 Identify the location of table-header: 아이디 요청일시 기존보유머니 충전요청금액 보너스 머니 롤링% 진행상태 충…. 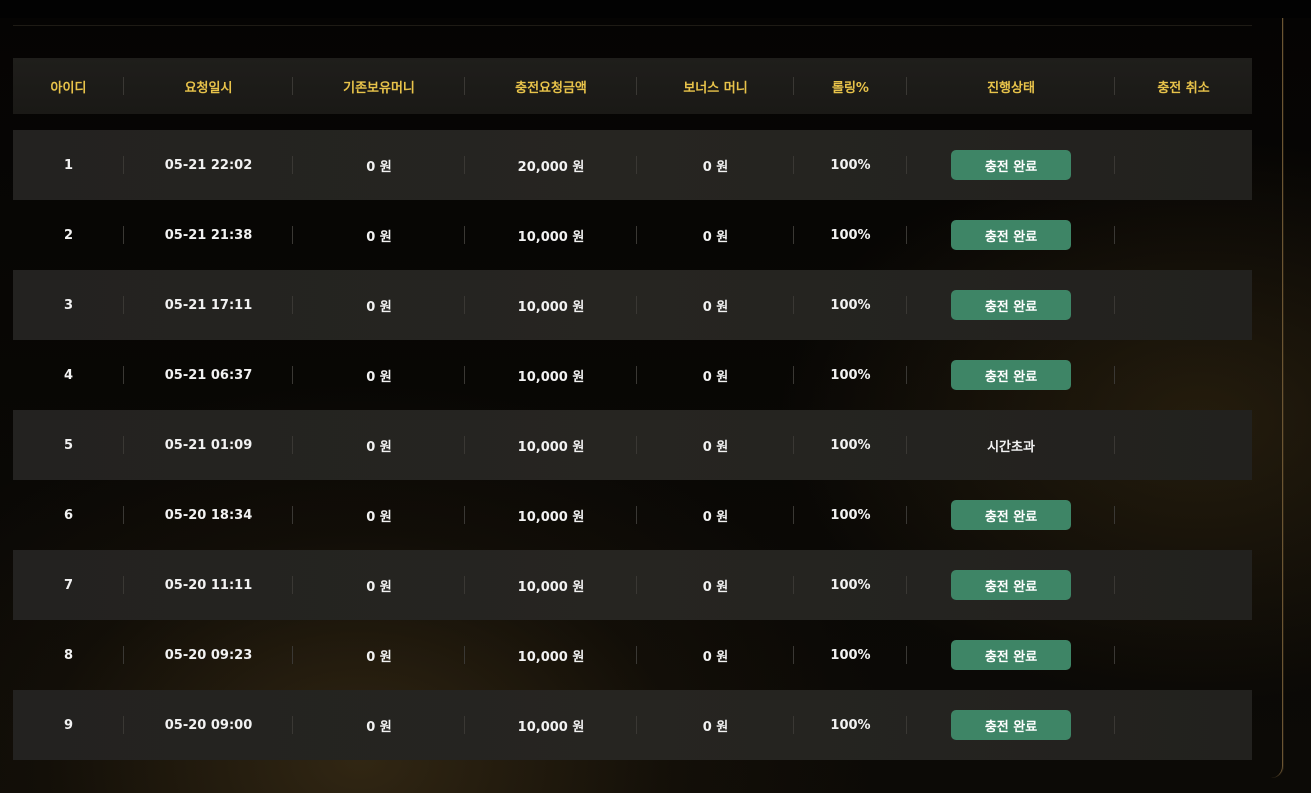
(632, 86).